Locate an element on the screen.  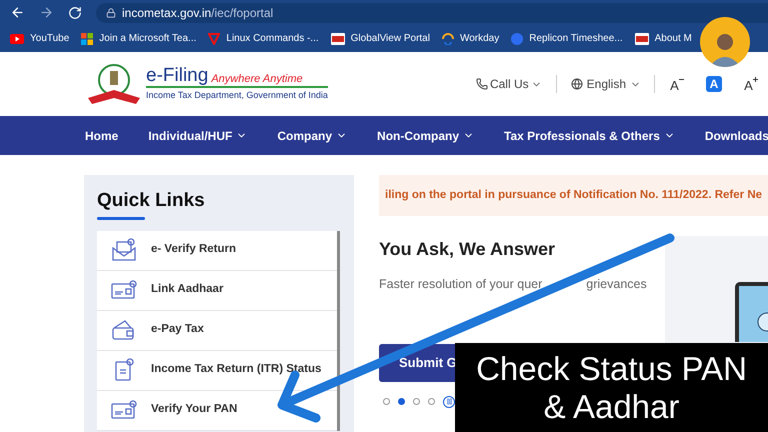
brand-title: e-Filing is located at coordinates (177, 76).